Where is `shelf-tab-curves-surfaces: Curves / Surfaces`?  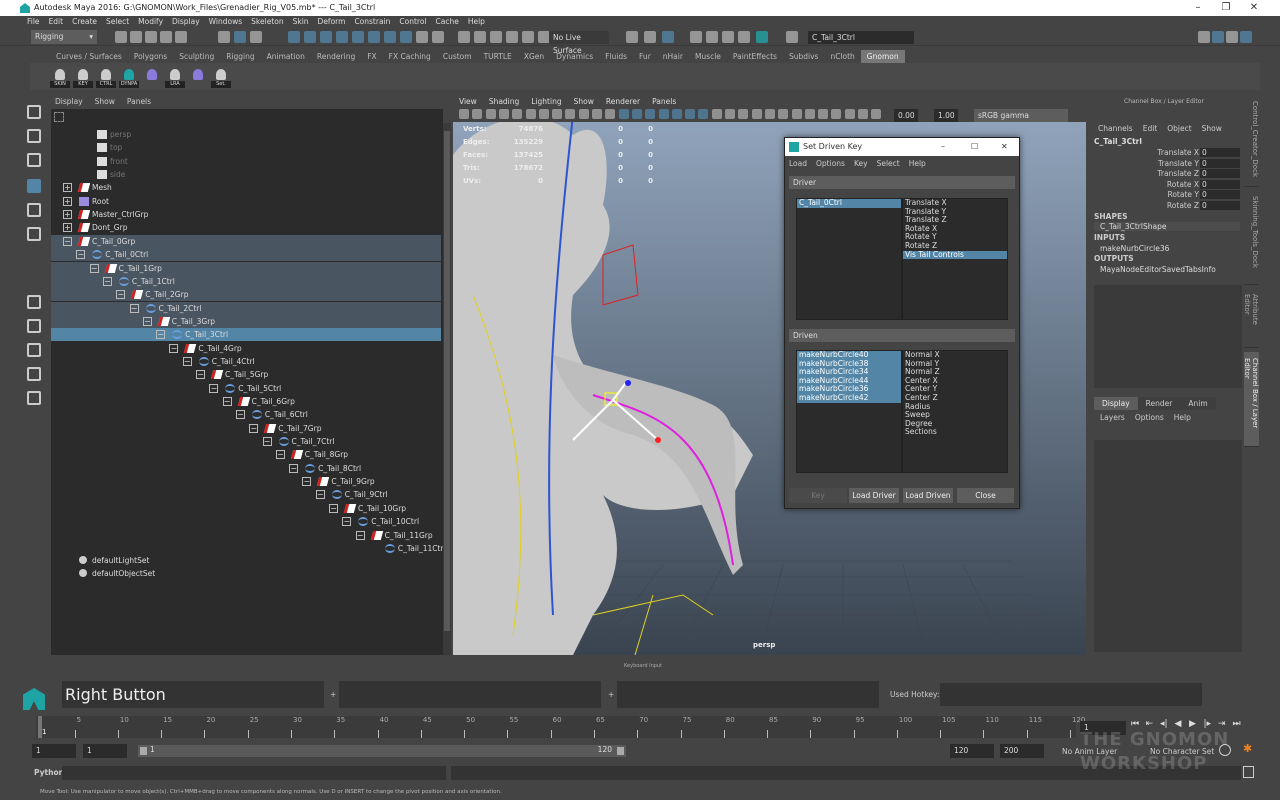
shelf-tab-curves-surfaces: Curves / Surfaces is located at coordinates (89, 56).